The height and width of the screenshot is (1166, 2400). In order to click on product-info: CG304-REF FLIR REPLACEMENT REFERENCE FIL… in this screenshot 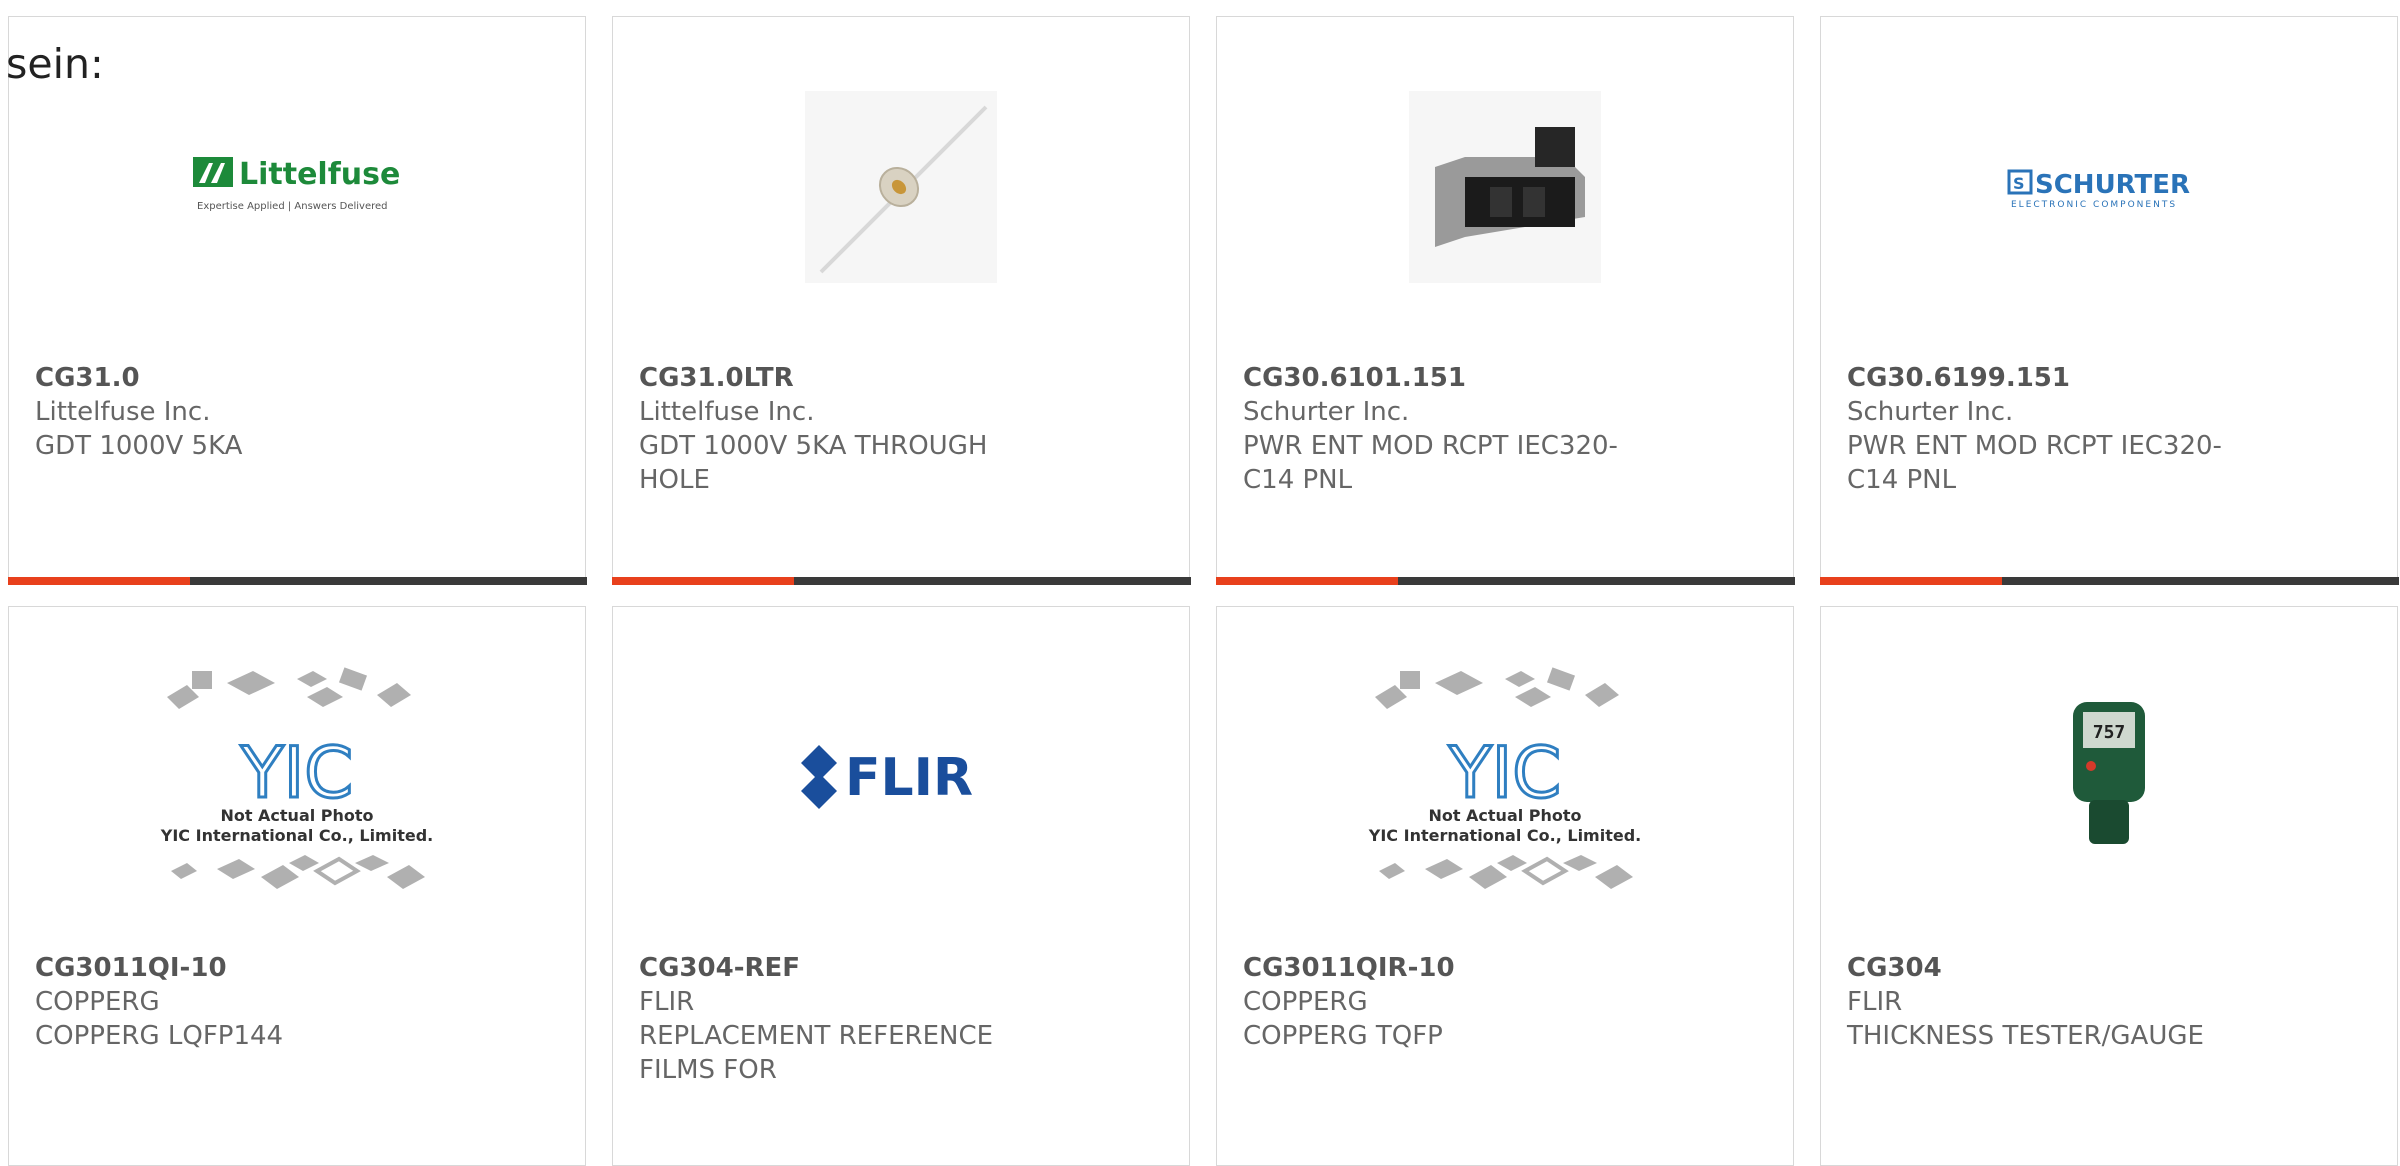, I will do `click(904, 1019)`.